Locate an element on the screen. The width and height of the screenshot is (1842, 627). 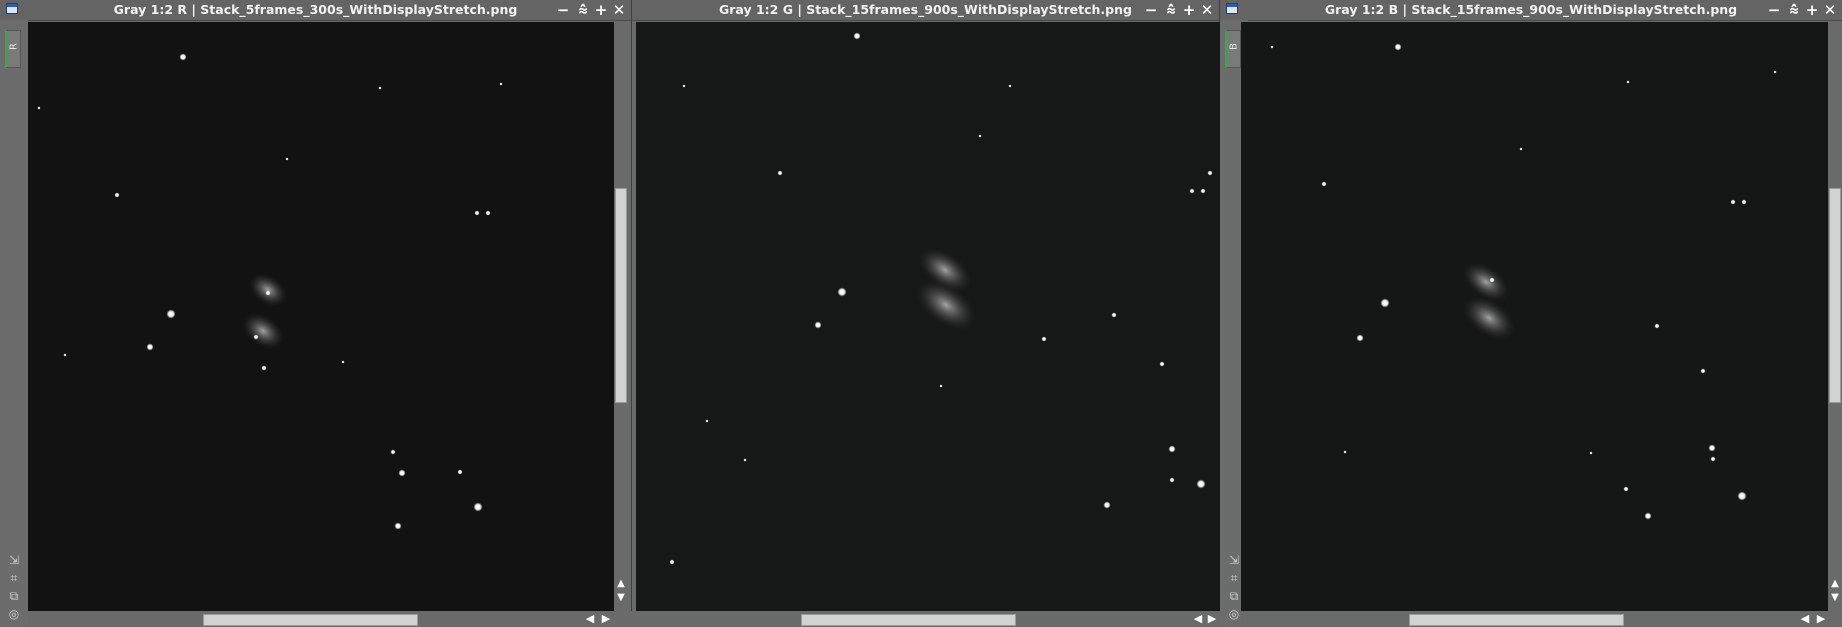
channel-label: B is located at coordinates (1234, 46).